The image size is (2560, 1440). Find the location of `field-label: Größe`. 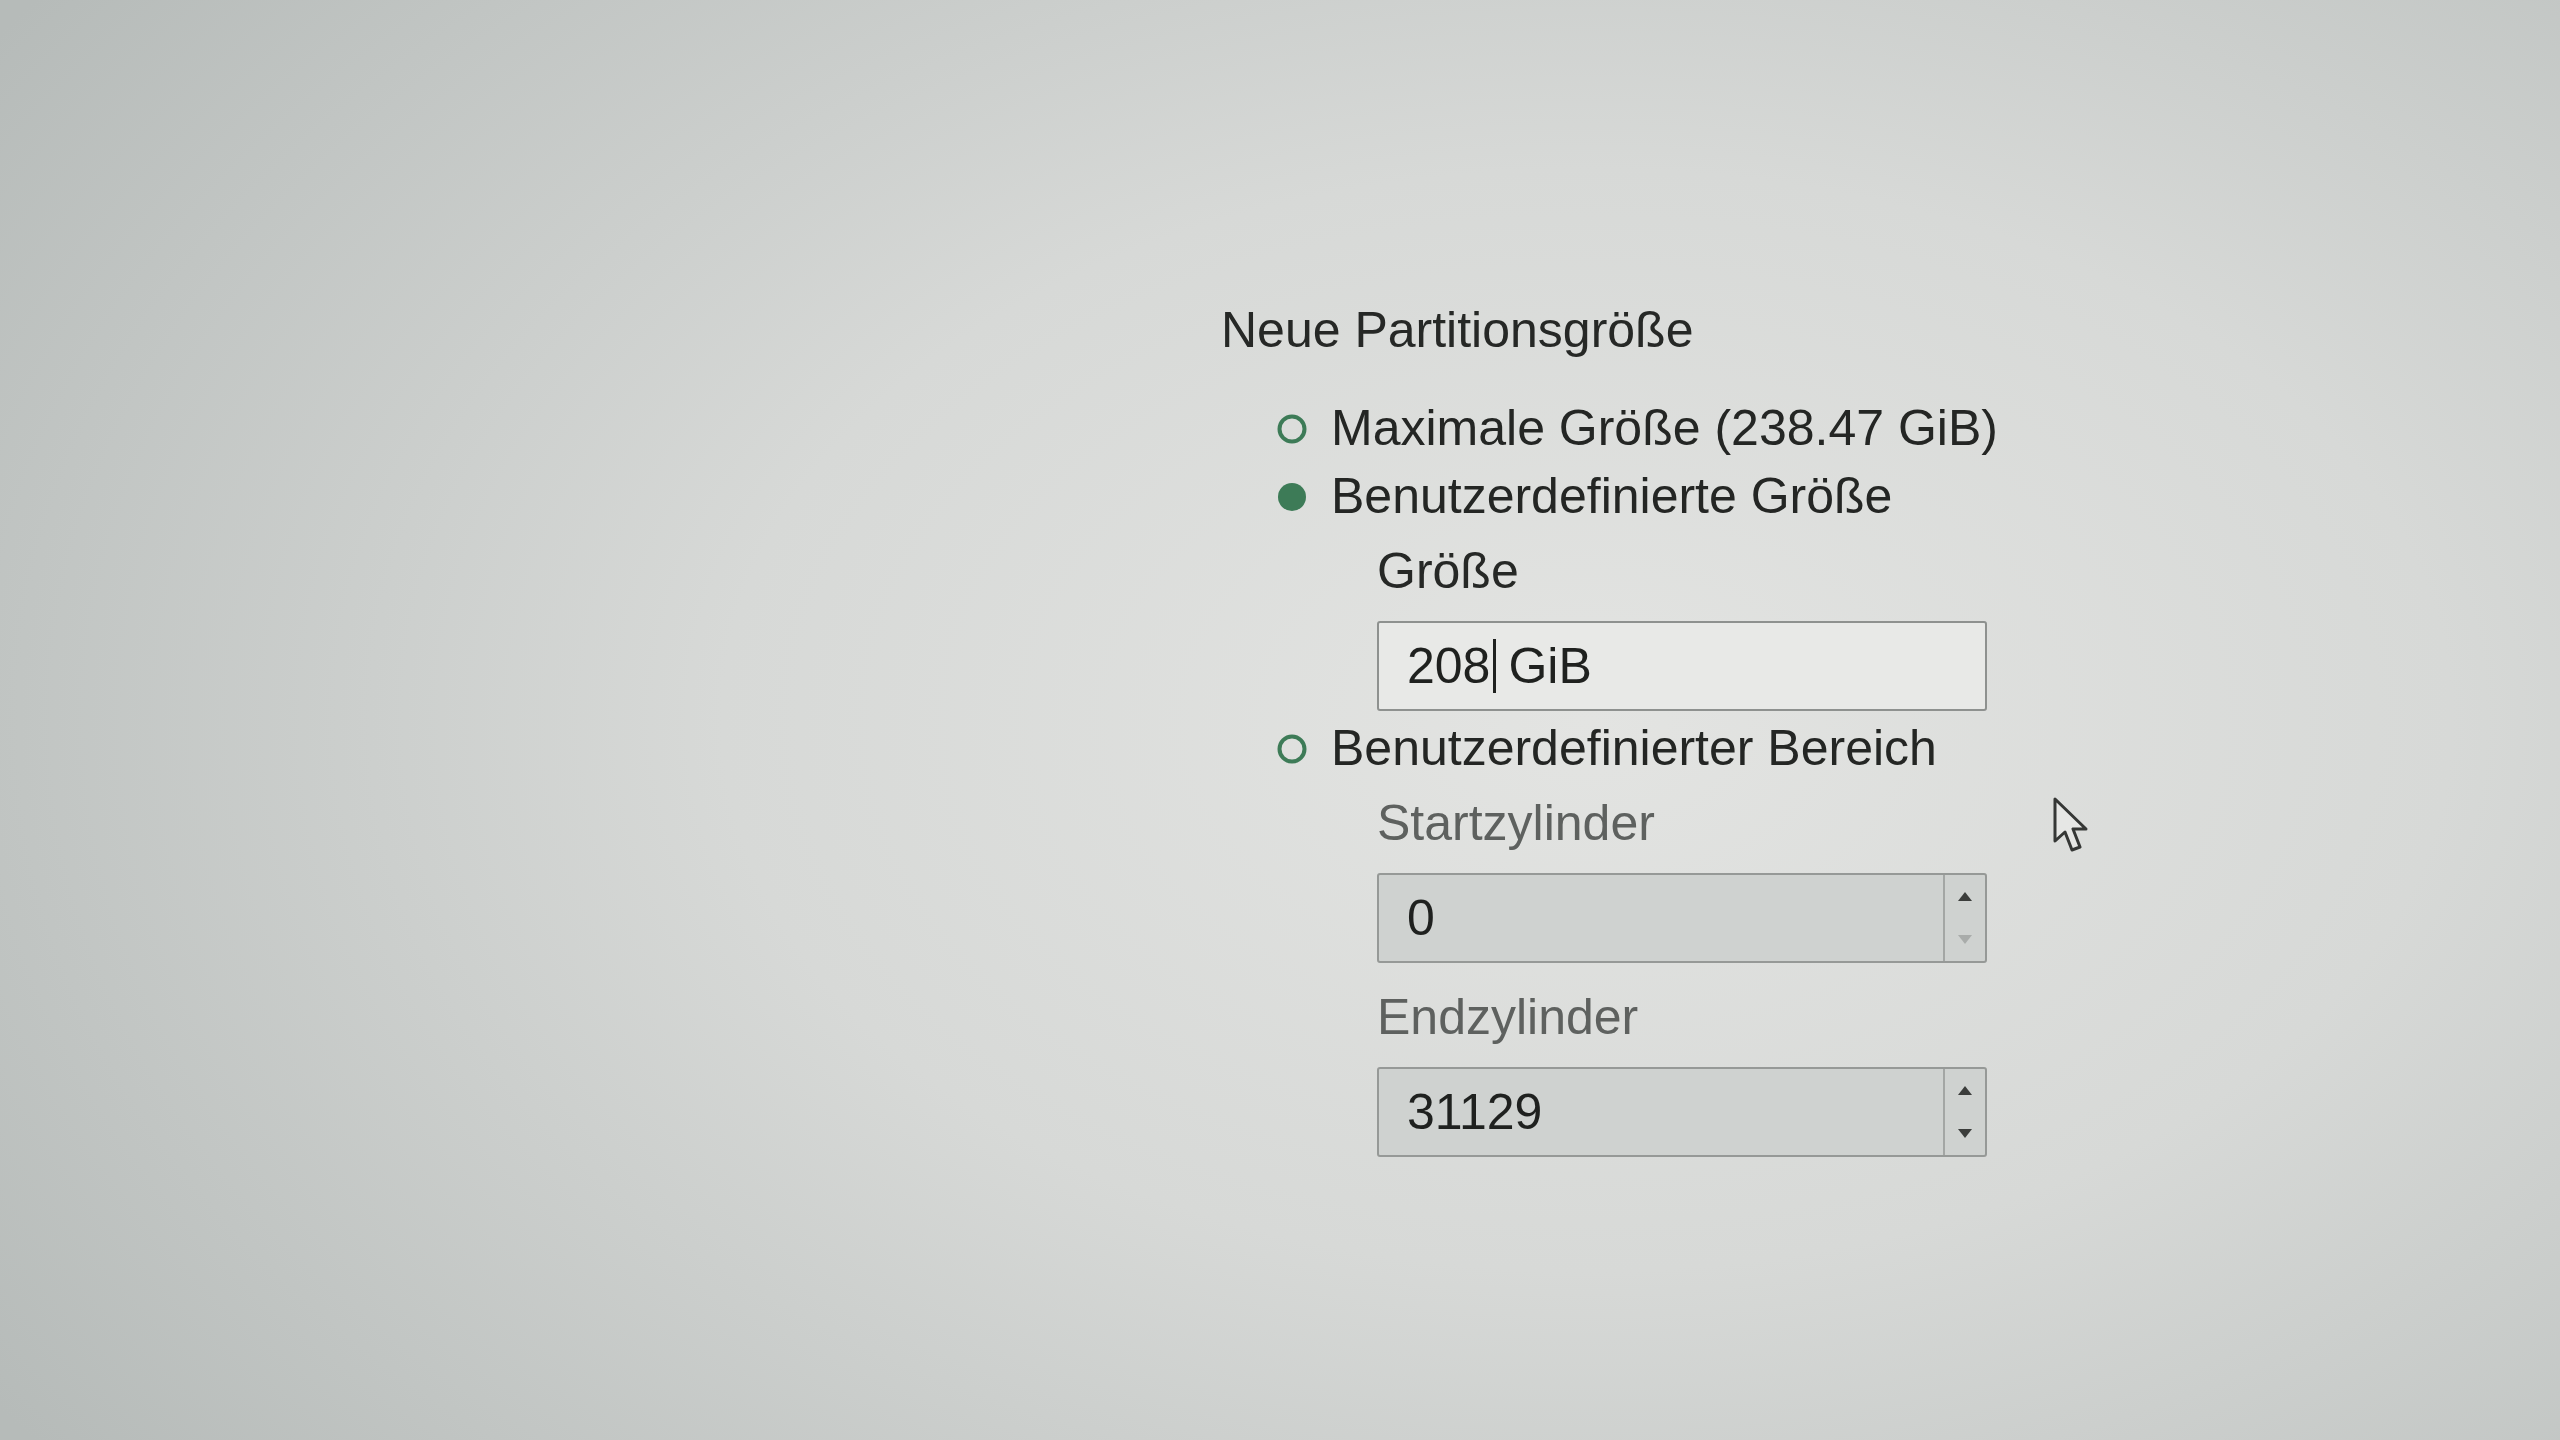

field-label: Größe is located at coordinates (1448, 571).